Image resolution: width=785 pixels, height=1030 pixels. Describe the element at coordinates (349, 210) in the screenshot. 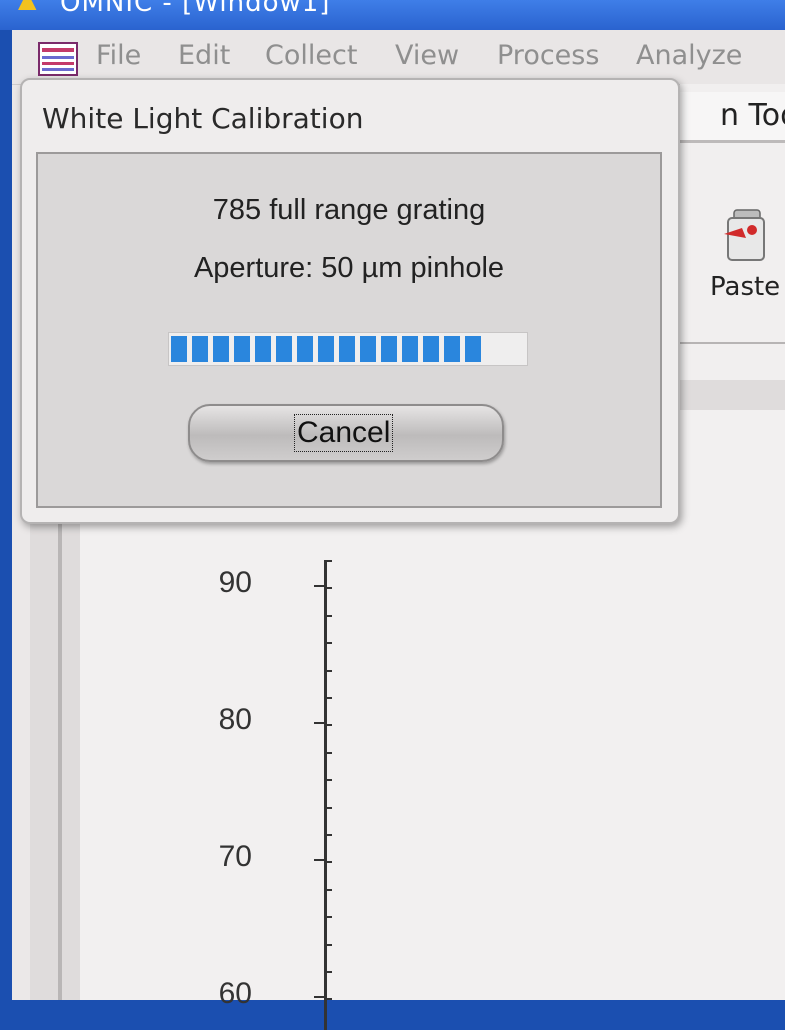

I see `grating-label: 785 full range grating` at that location.